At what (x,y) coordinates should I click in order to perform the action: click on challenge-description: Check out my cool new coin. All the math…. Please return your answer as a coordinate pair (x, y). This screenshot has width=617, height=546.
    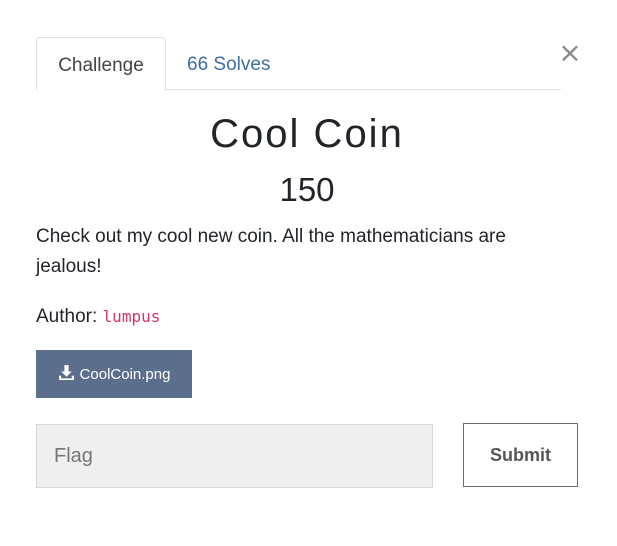
    Looking at the image, I should click on (271, 251).